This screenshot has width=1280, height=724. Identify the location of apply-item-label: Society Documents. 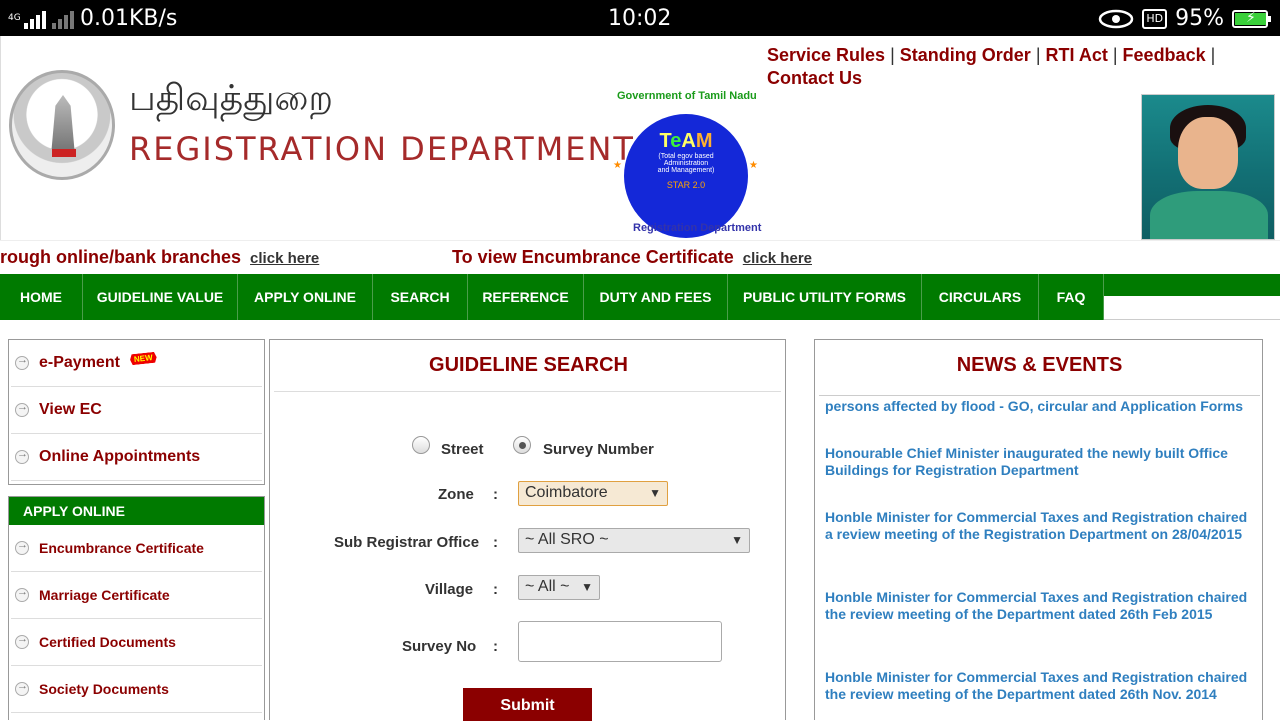
(104, 689).